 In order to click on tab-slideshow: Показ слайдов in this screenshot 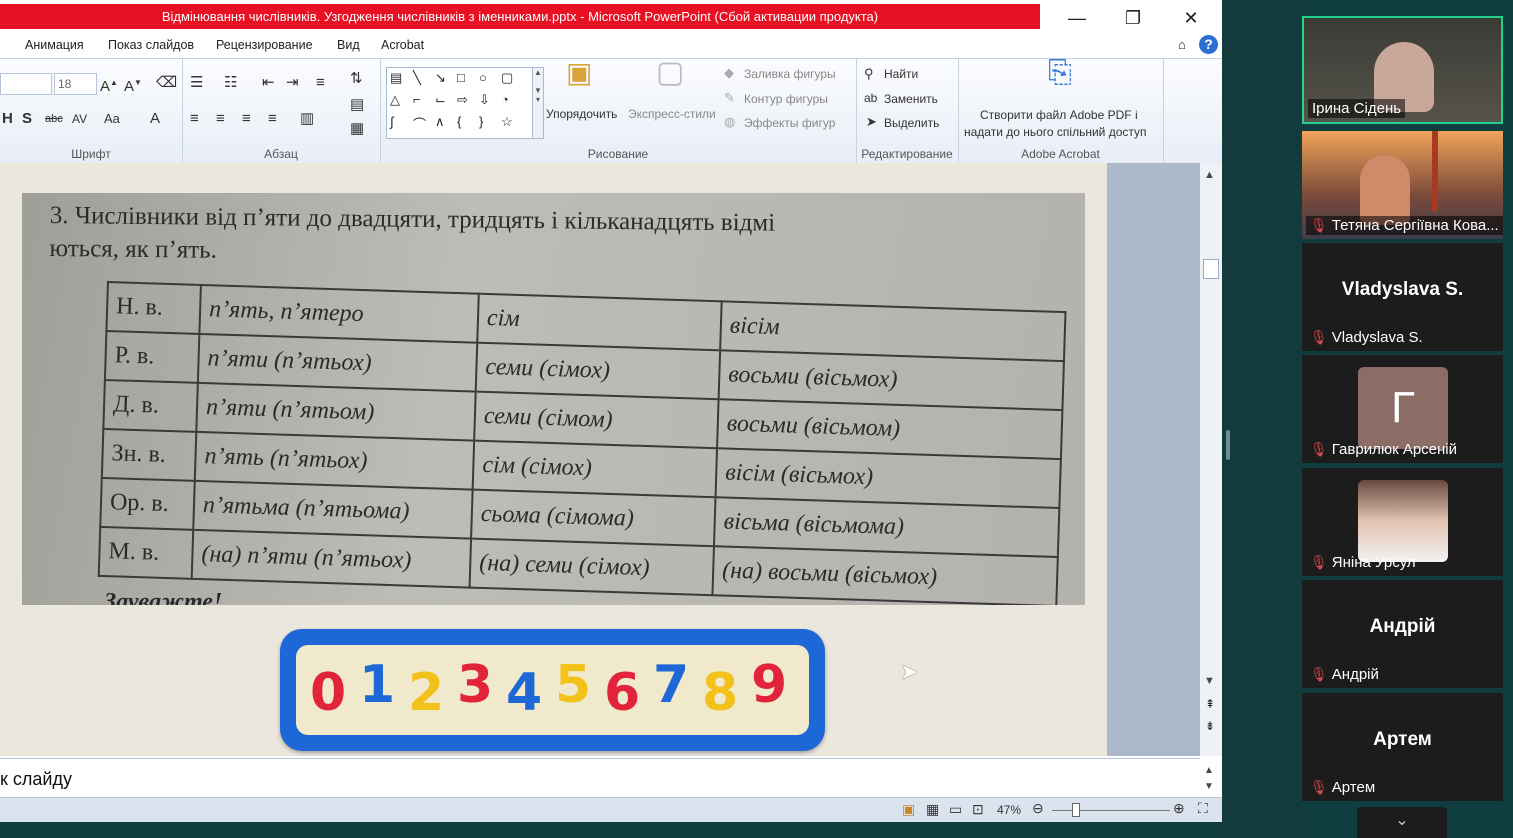, I will do `click(151, 45)`.